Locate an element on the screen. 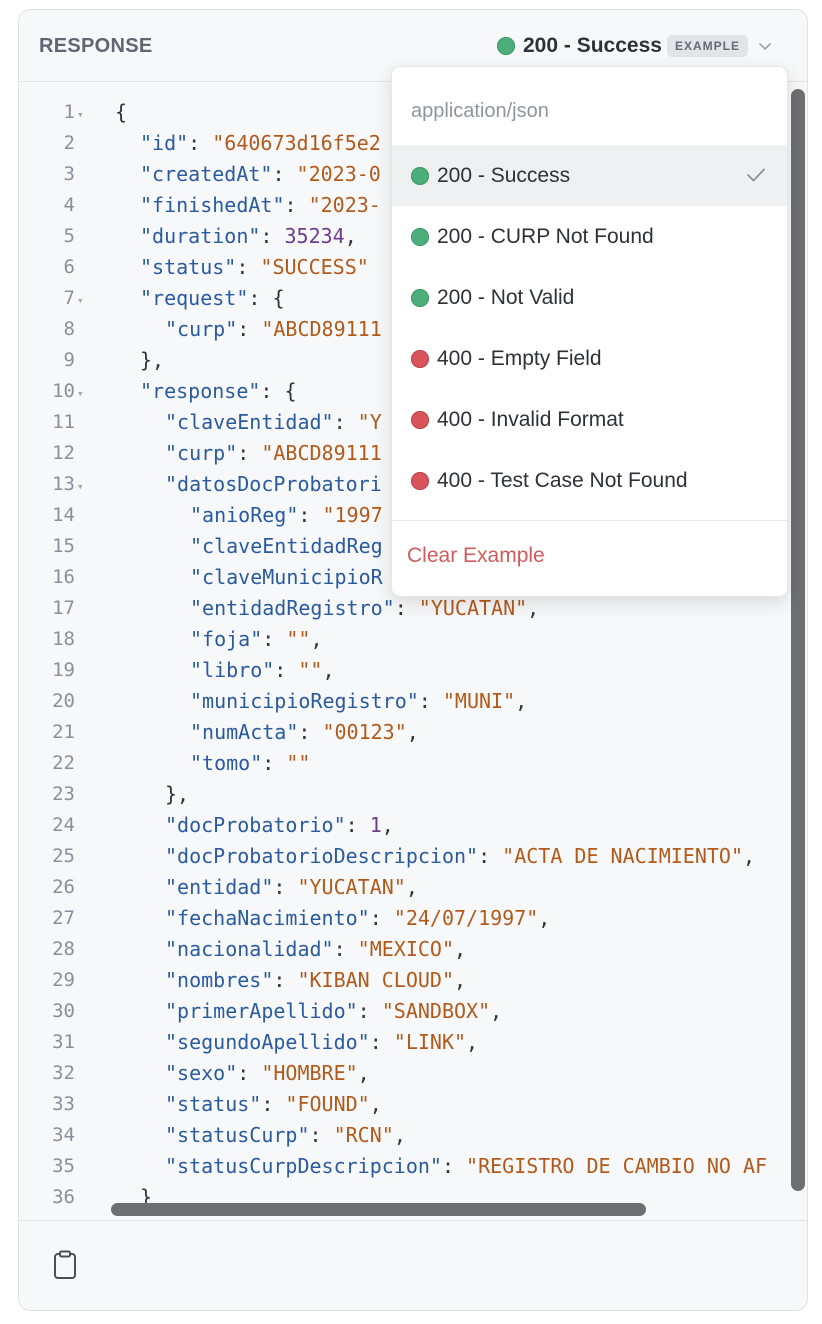 Image resolution: width=822 pixels, height=1324 pixels. code-line: 34 "statusCurp": "RCN", is located at coordinates (413, 1135).